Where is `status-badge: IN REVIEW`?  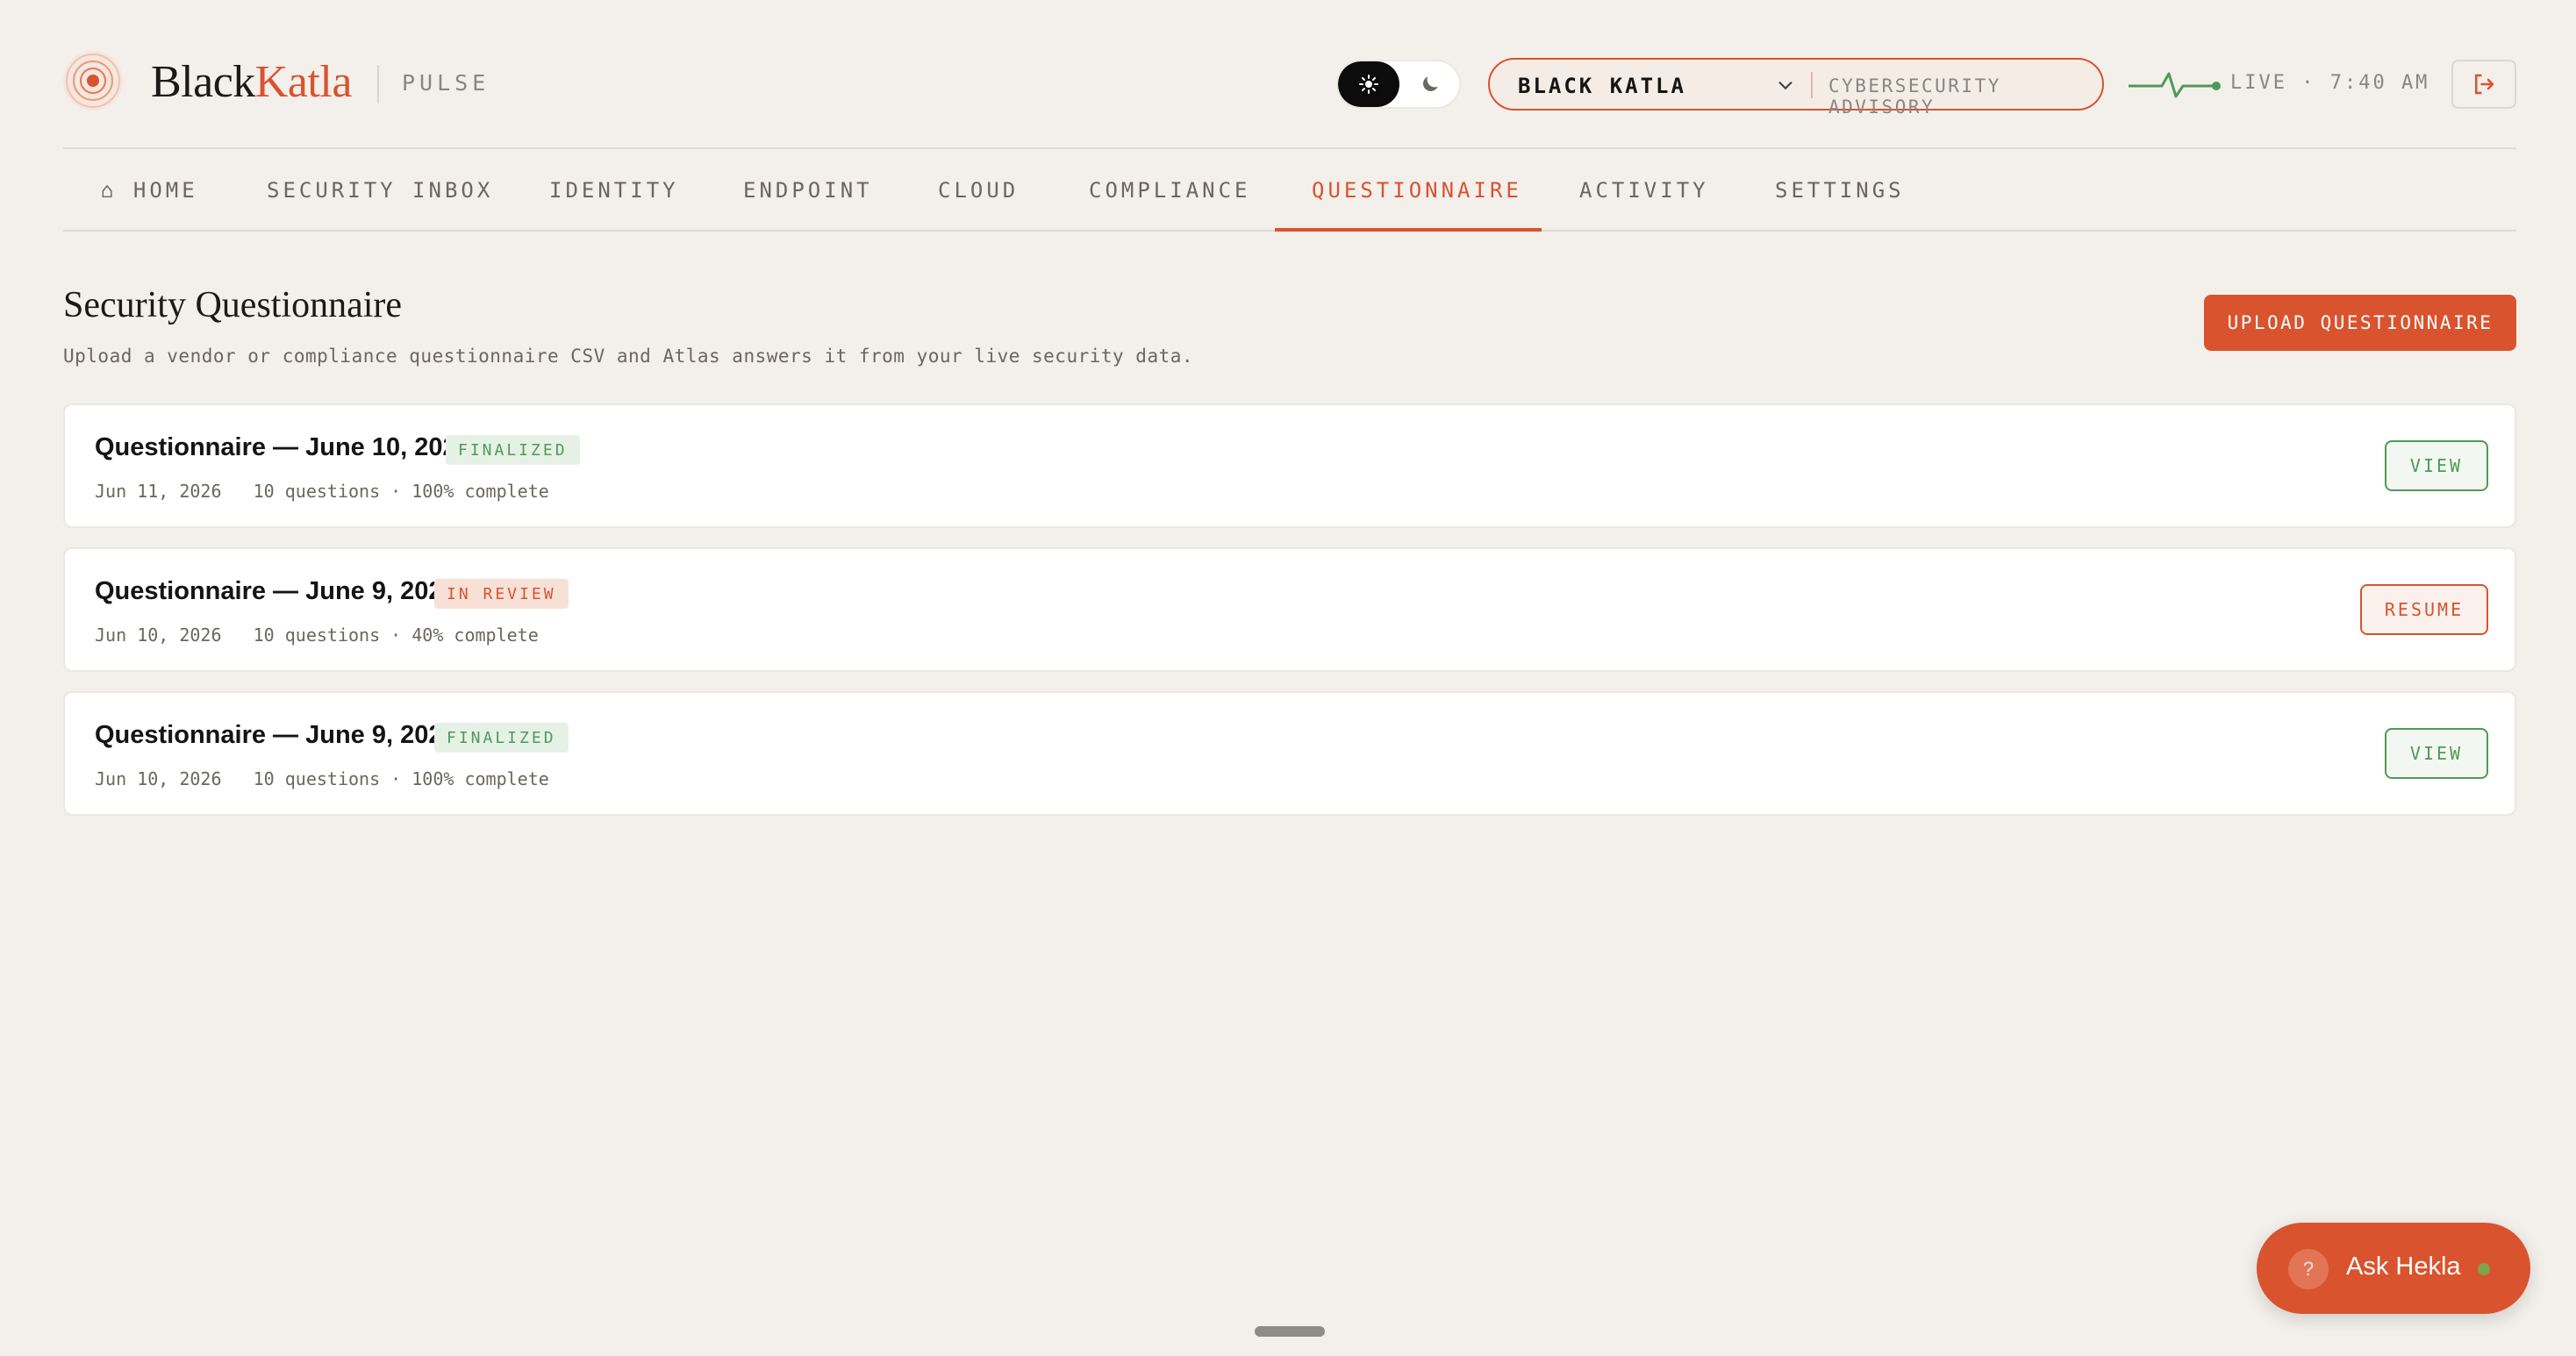
status-badge: IN REVIEW is located at coordinates (501, 594).